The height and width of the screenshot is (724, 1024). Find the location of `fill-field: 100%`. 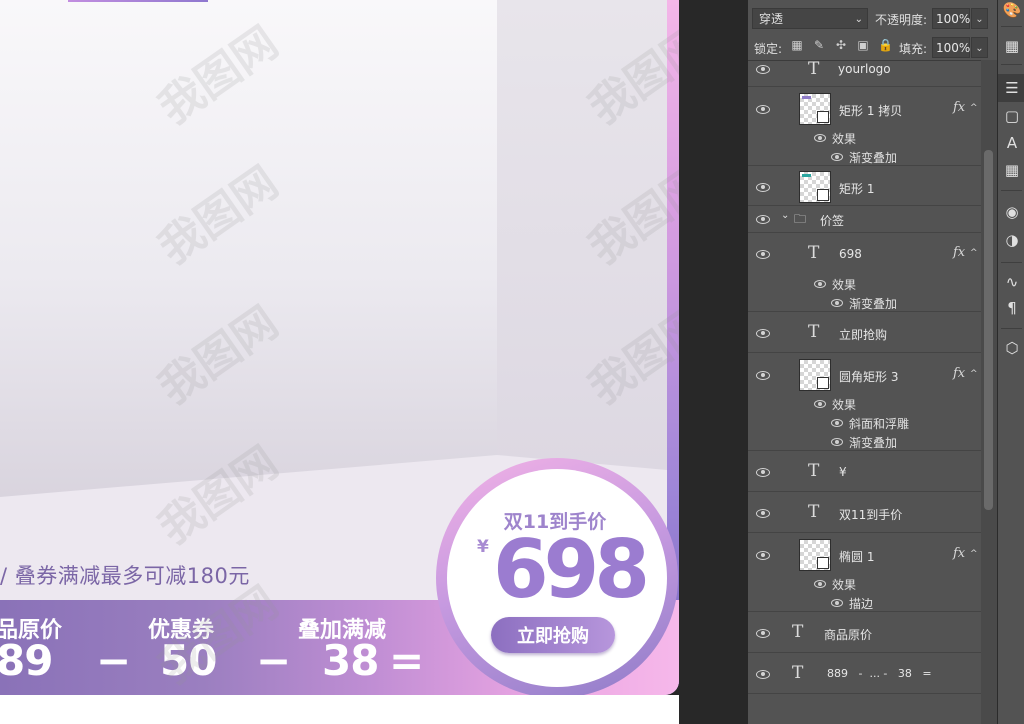

fill-field: 100% is located at coordinates (951, 47).